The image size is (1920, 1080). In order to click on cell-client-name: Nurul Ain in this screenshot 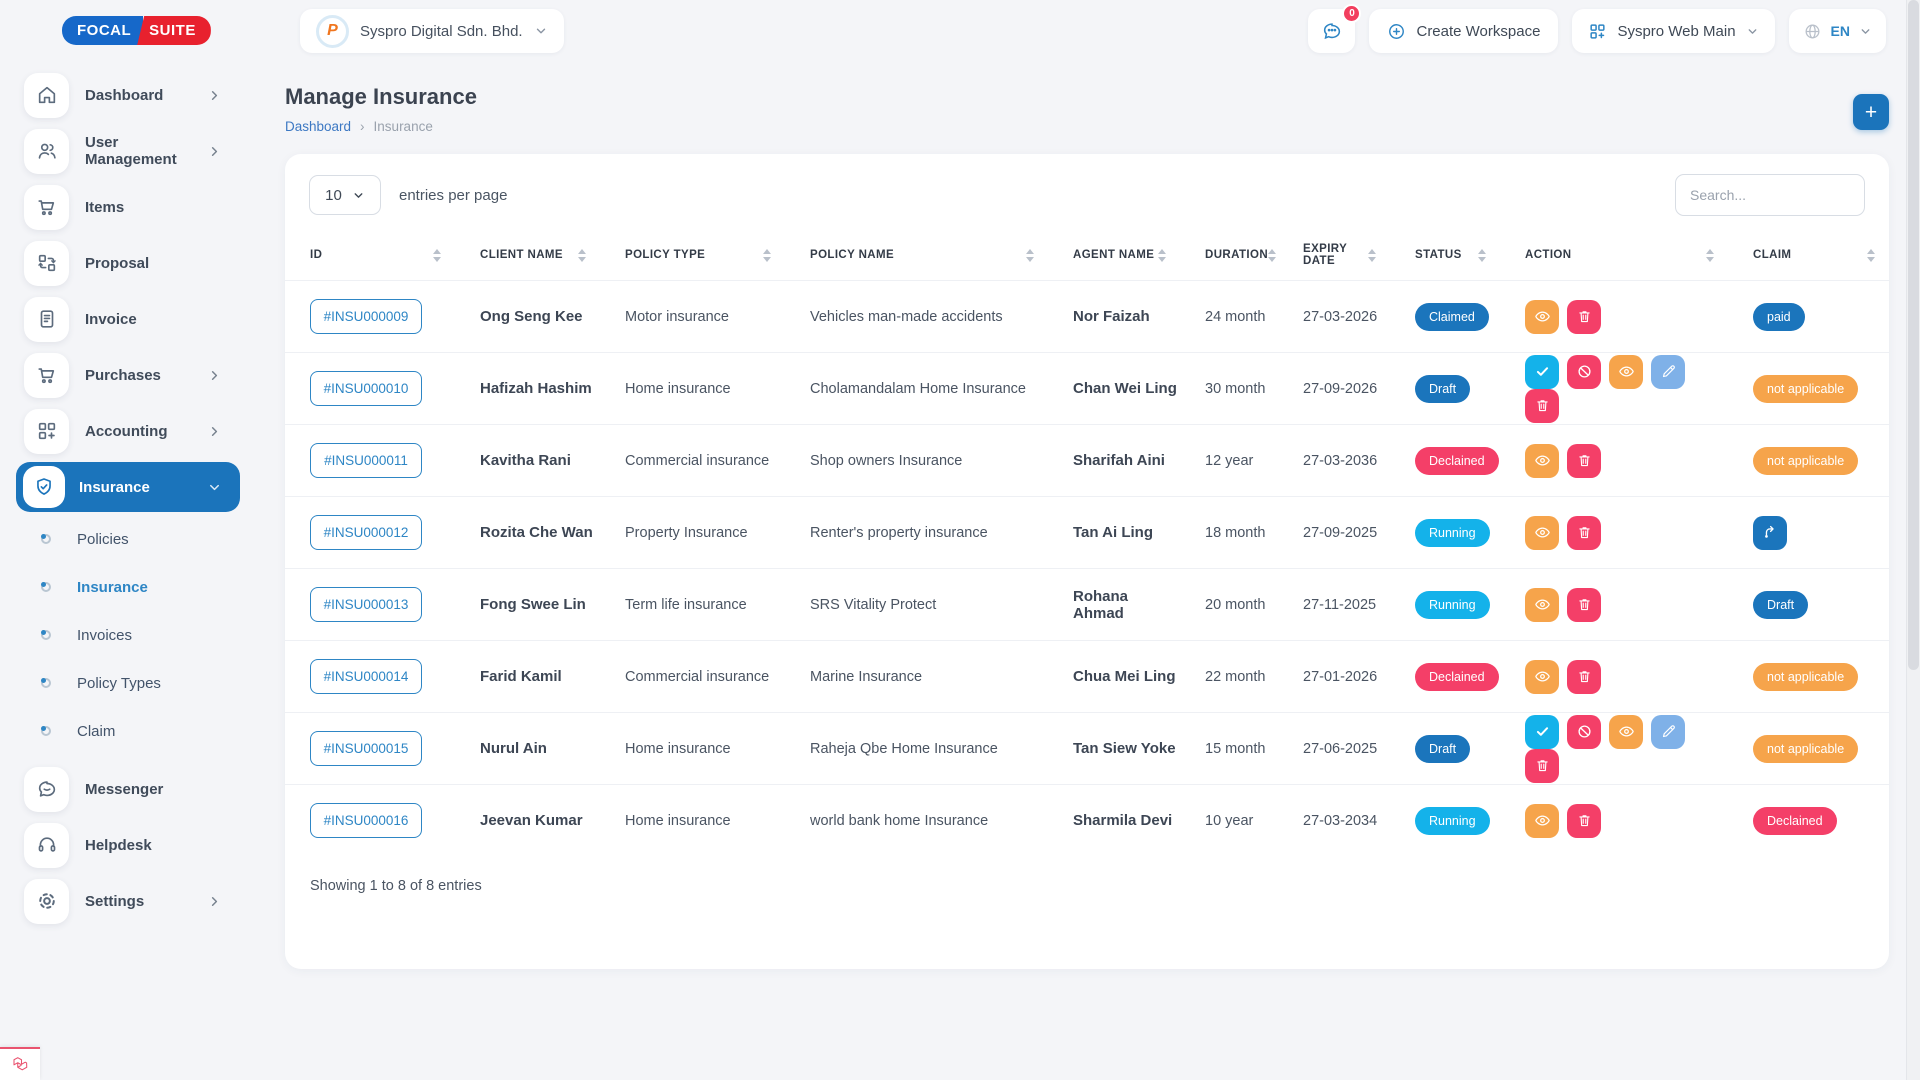, I will do `click(527, 748)`.